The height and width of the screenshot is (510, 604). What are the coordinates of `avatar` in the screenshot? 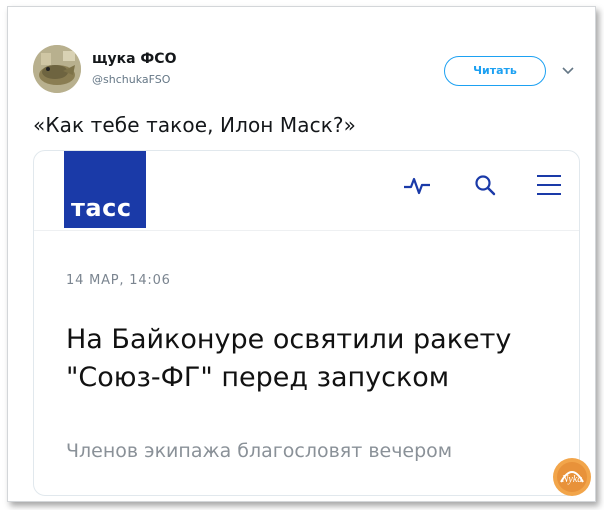 It's located at (57, 69).